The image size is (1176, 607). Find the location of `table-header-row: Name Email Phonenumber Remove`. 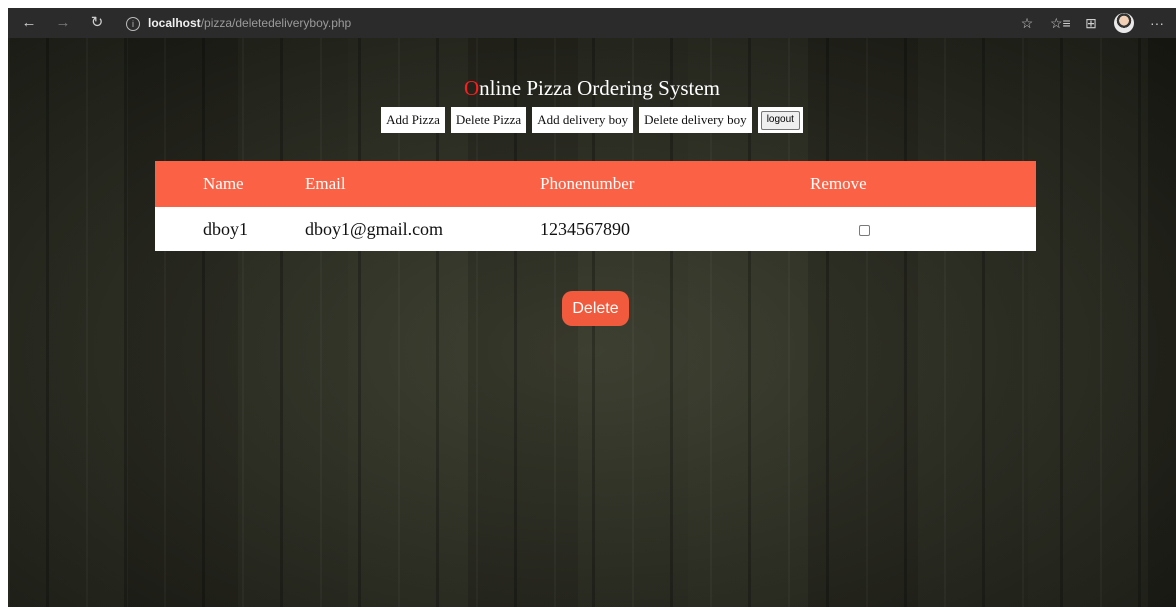

table-header-row: Name Email Phonenumber Remove is located at coordinates (595, 184).